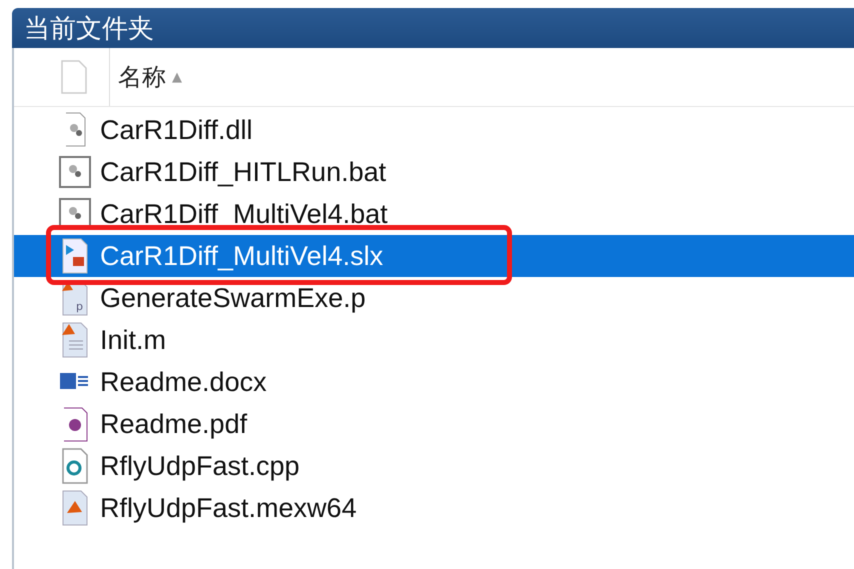 The width and height of the screenshot is (854, 569). I want to click on file-row: CarR1Diff_HITLRun.bat, so click(434, 172).